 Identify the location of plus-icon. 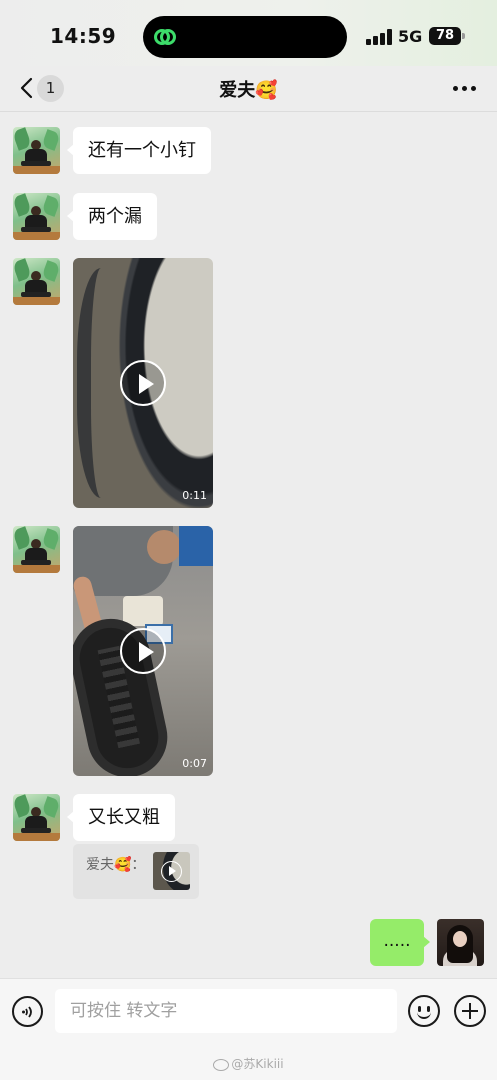
(470, 1011).